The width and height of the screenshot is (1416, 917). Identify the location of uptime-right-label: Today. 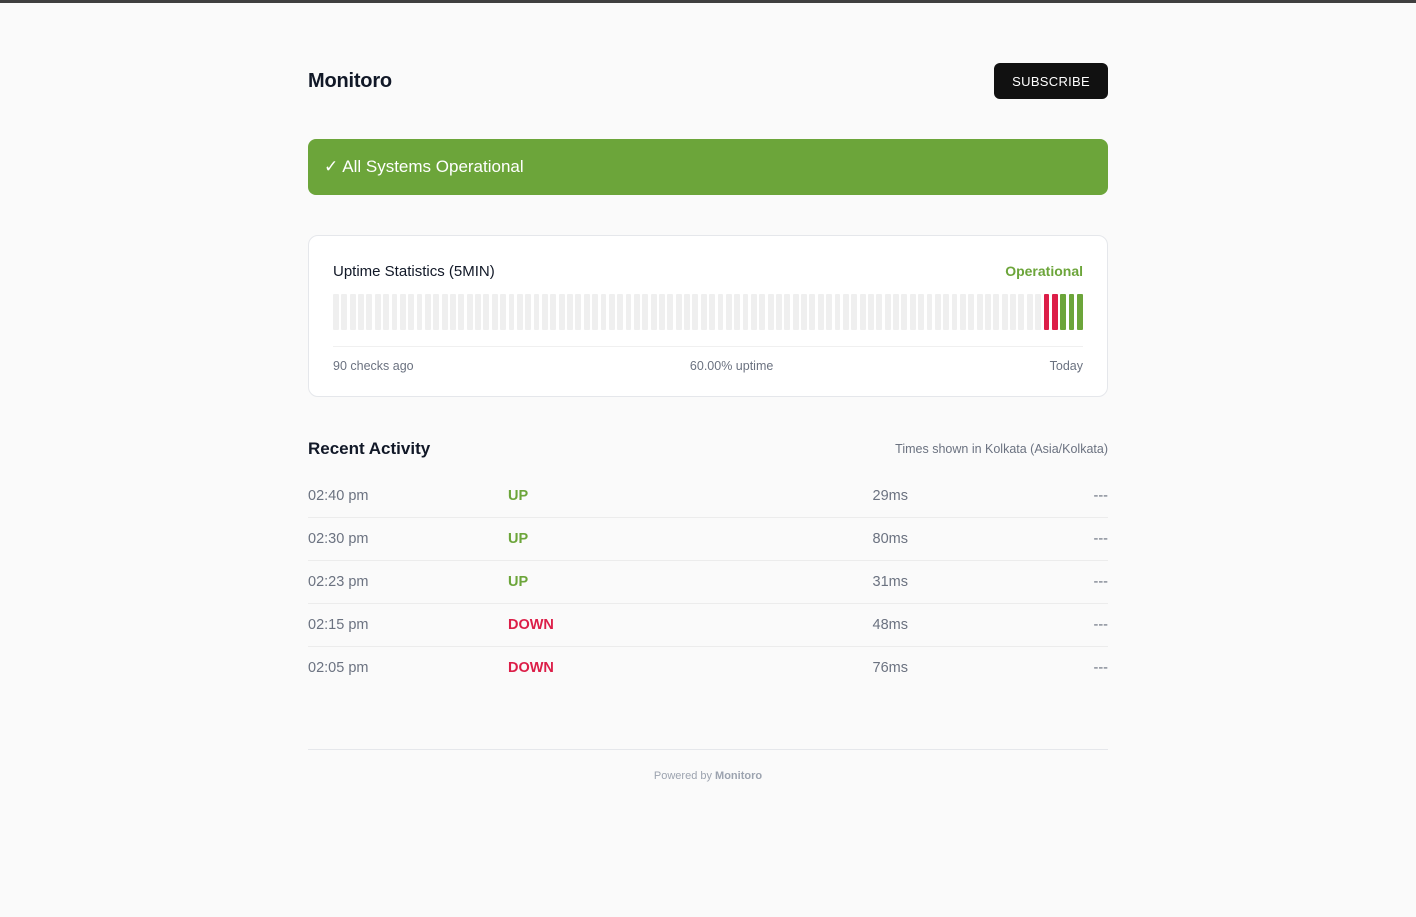
(1066, 366).